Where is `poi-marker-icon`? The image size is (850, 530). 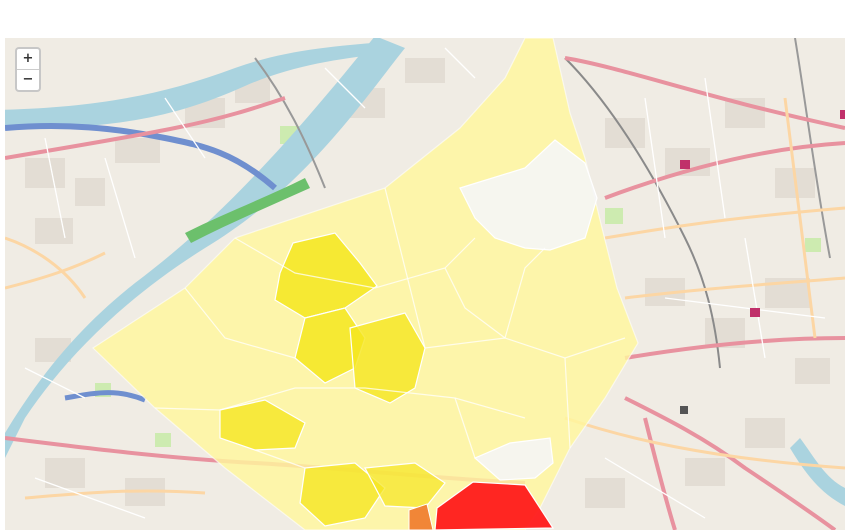
poi-marker-icon is located at coordinates (684, 410).